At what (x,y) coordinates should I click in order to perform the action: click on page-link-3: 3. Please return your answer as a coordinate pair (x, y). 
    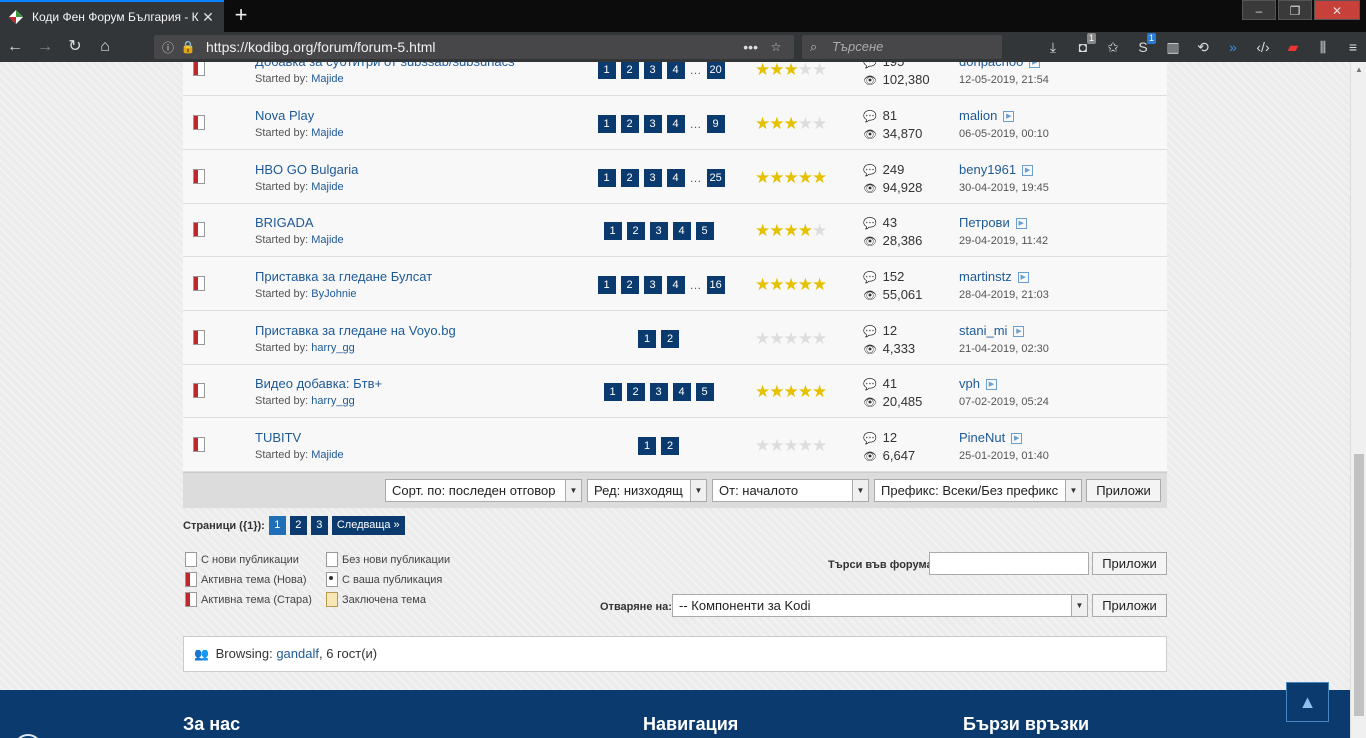
    Looking at the image, I should click on (319, 525).